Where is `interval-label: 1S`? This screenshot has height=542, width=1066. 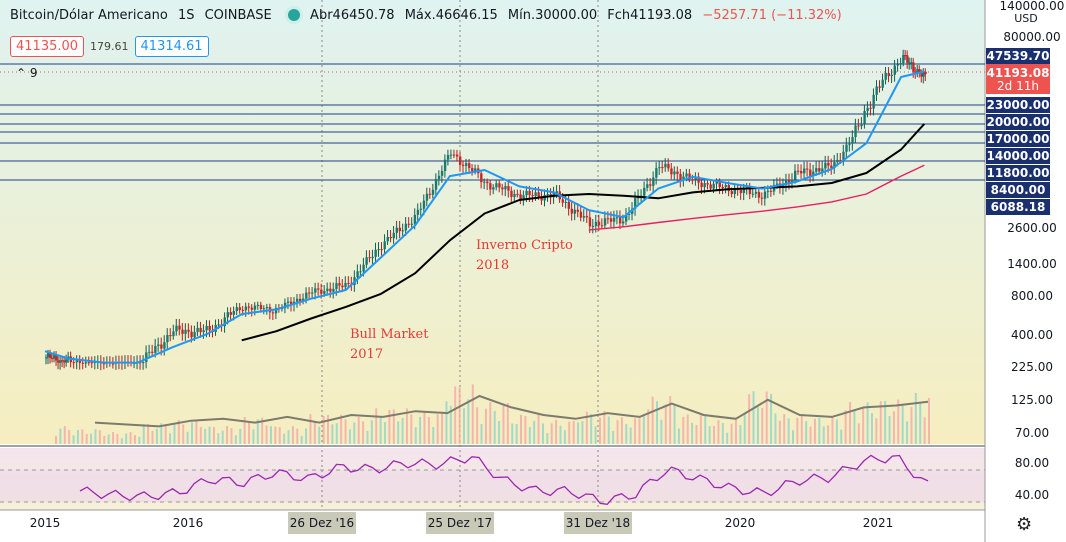
interval-label: 1S is located at coordinates (186, 15).